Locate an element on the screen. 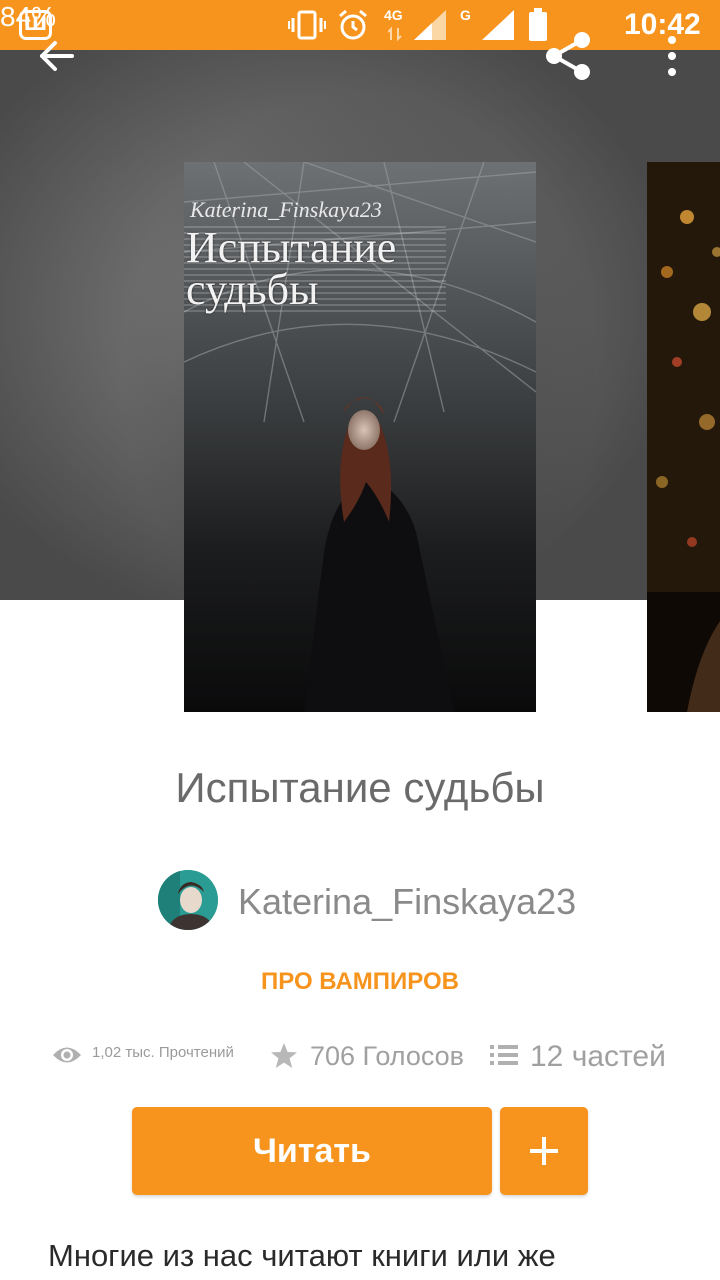 This screenshot has width=720, height=1280. more-options-button is located at coordinates (672, 56).